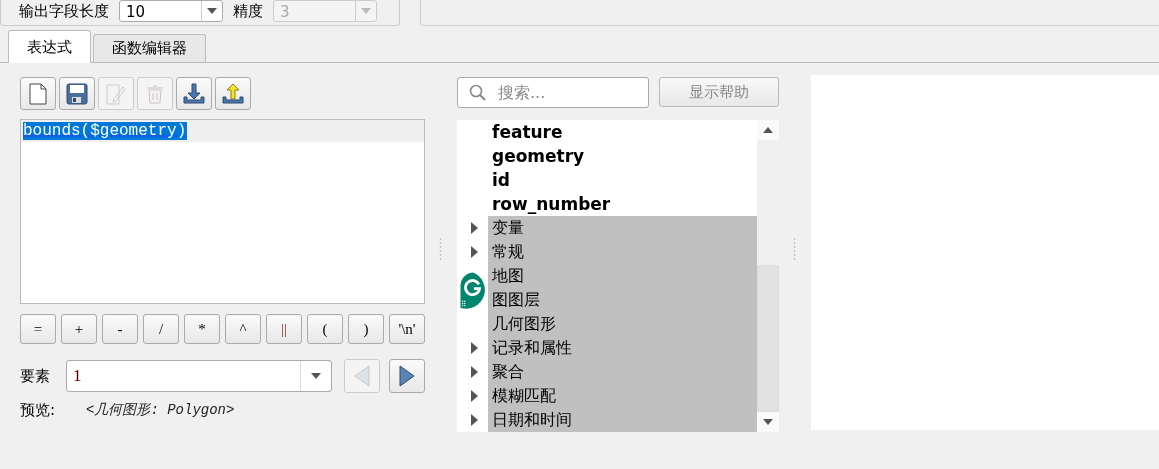 This screenshot has width=1159, height=469. Describe the element at coordinates (155, 93) in the screenshot. I see `trash-icon` at that location.